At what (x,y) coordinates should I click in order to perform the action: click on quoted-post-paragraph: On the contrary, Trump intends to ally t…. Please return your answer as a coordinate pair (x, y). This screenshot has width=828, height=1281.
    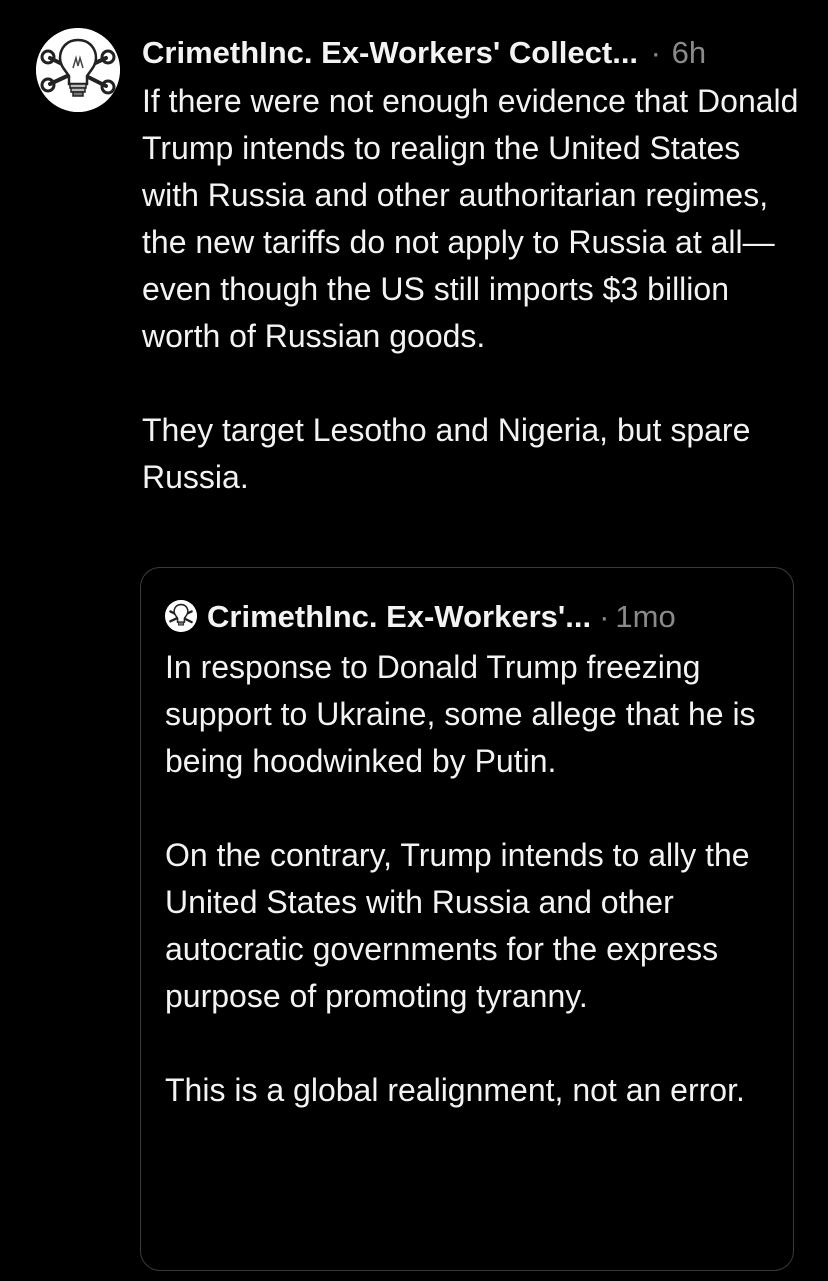
    Looking at the image, I should click on (457, 925).